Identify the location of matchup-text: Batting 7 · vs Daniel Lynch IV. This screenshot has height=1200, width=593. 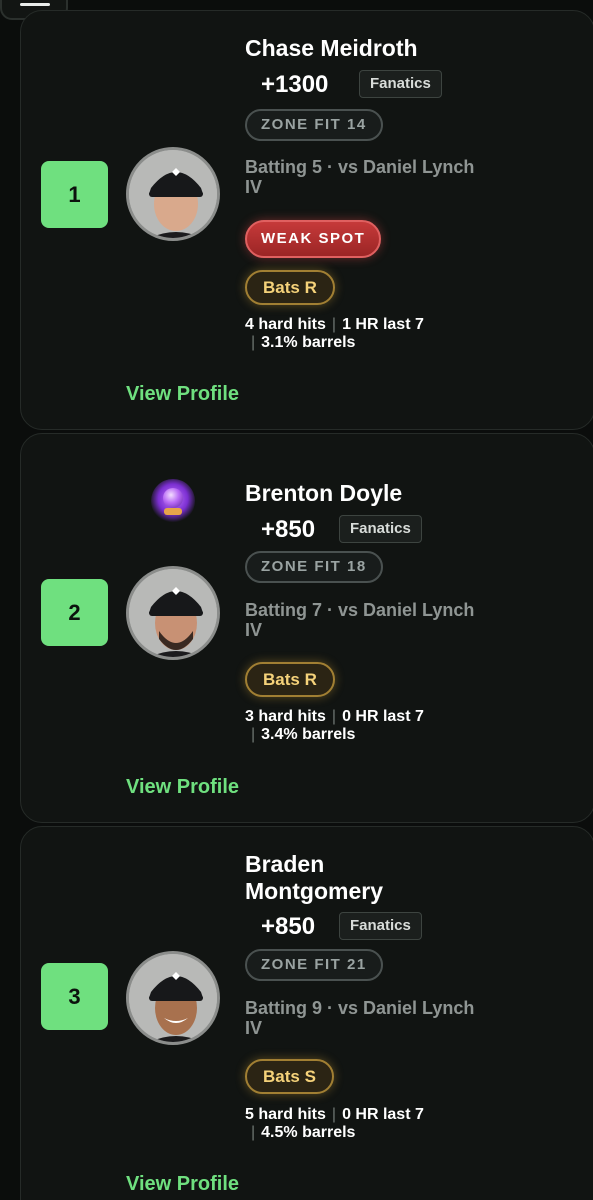
(360, 620).